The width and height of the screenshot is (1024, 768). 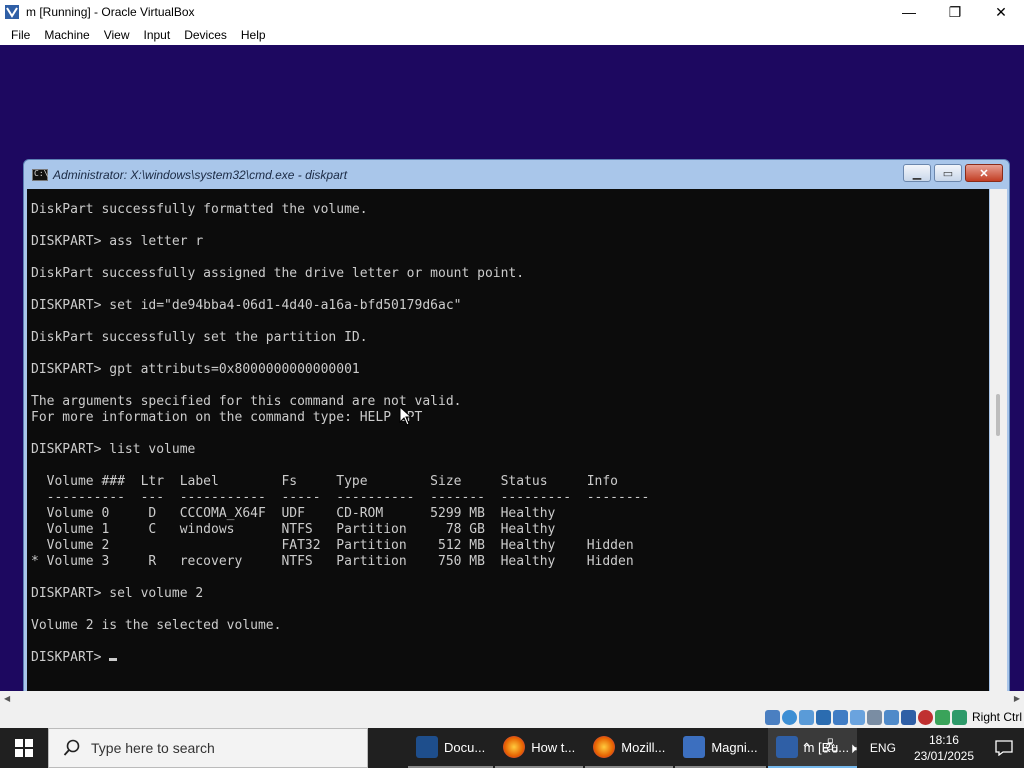 What do you see at coordinates (959, 717) in the screenshot?
I see `mouse-integration-icon` at bounding box center [959, 717].